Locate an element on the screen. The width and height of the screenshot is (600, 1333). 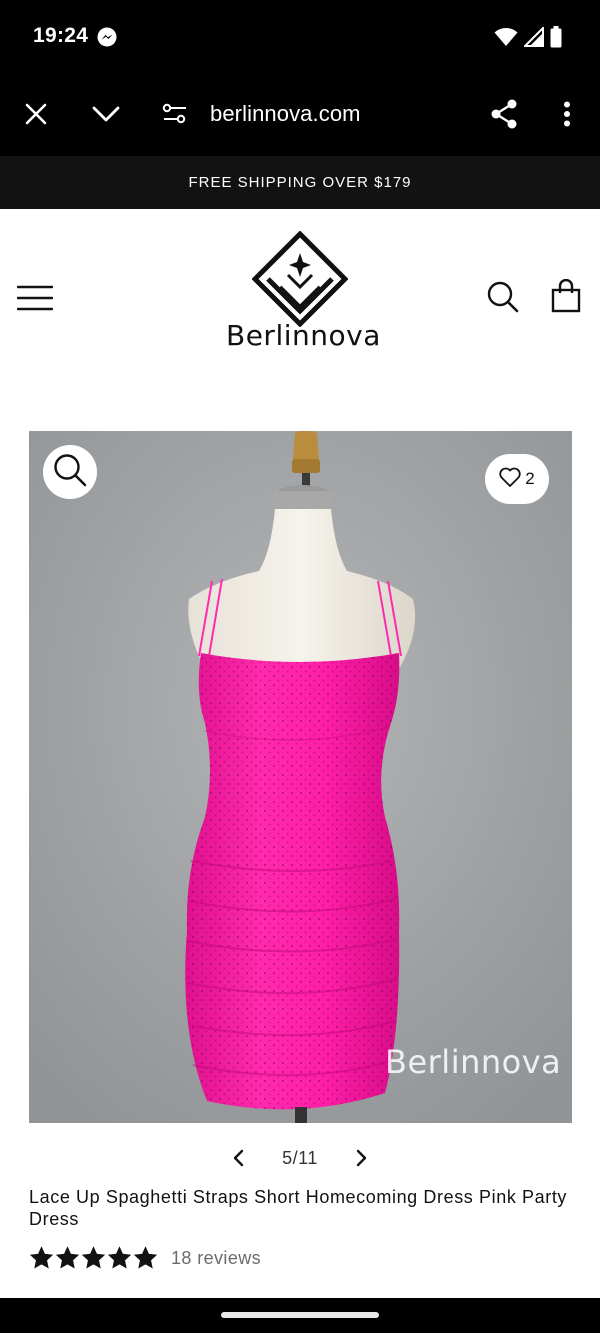
signal-icon is located at coordinates (533, 38).